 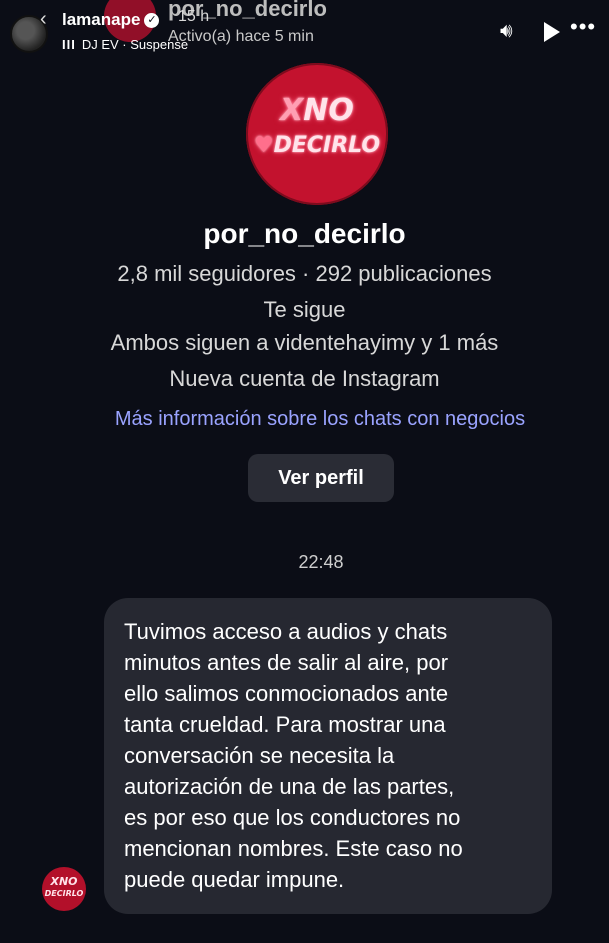 What do you see at coordinates (64, 893) in the screenshot?
I see `sender-avatar-bottom: DECIRLO` at bounding box center [64, 893].